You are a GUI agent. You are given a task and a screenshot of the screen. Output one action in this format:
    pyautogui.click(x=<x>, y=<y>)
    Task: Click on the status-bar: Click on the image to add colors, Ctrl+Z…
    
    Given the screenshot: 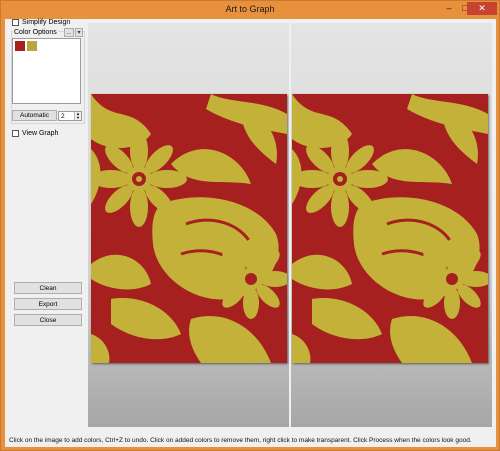 What is the action you would take?
    pyautogui.click(x=250, y=440)
    